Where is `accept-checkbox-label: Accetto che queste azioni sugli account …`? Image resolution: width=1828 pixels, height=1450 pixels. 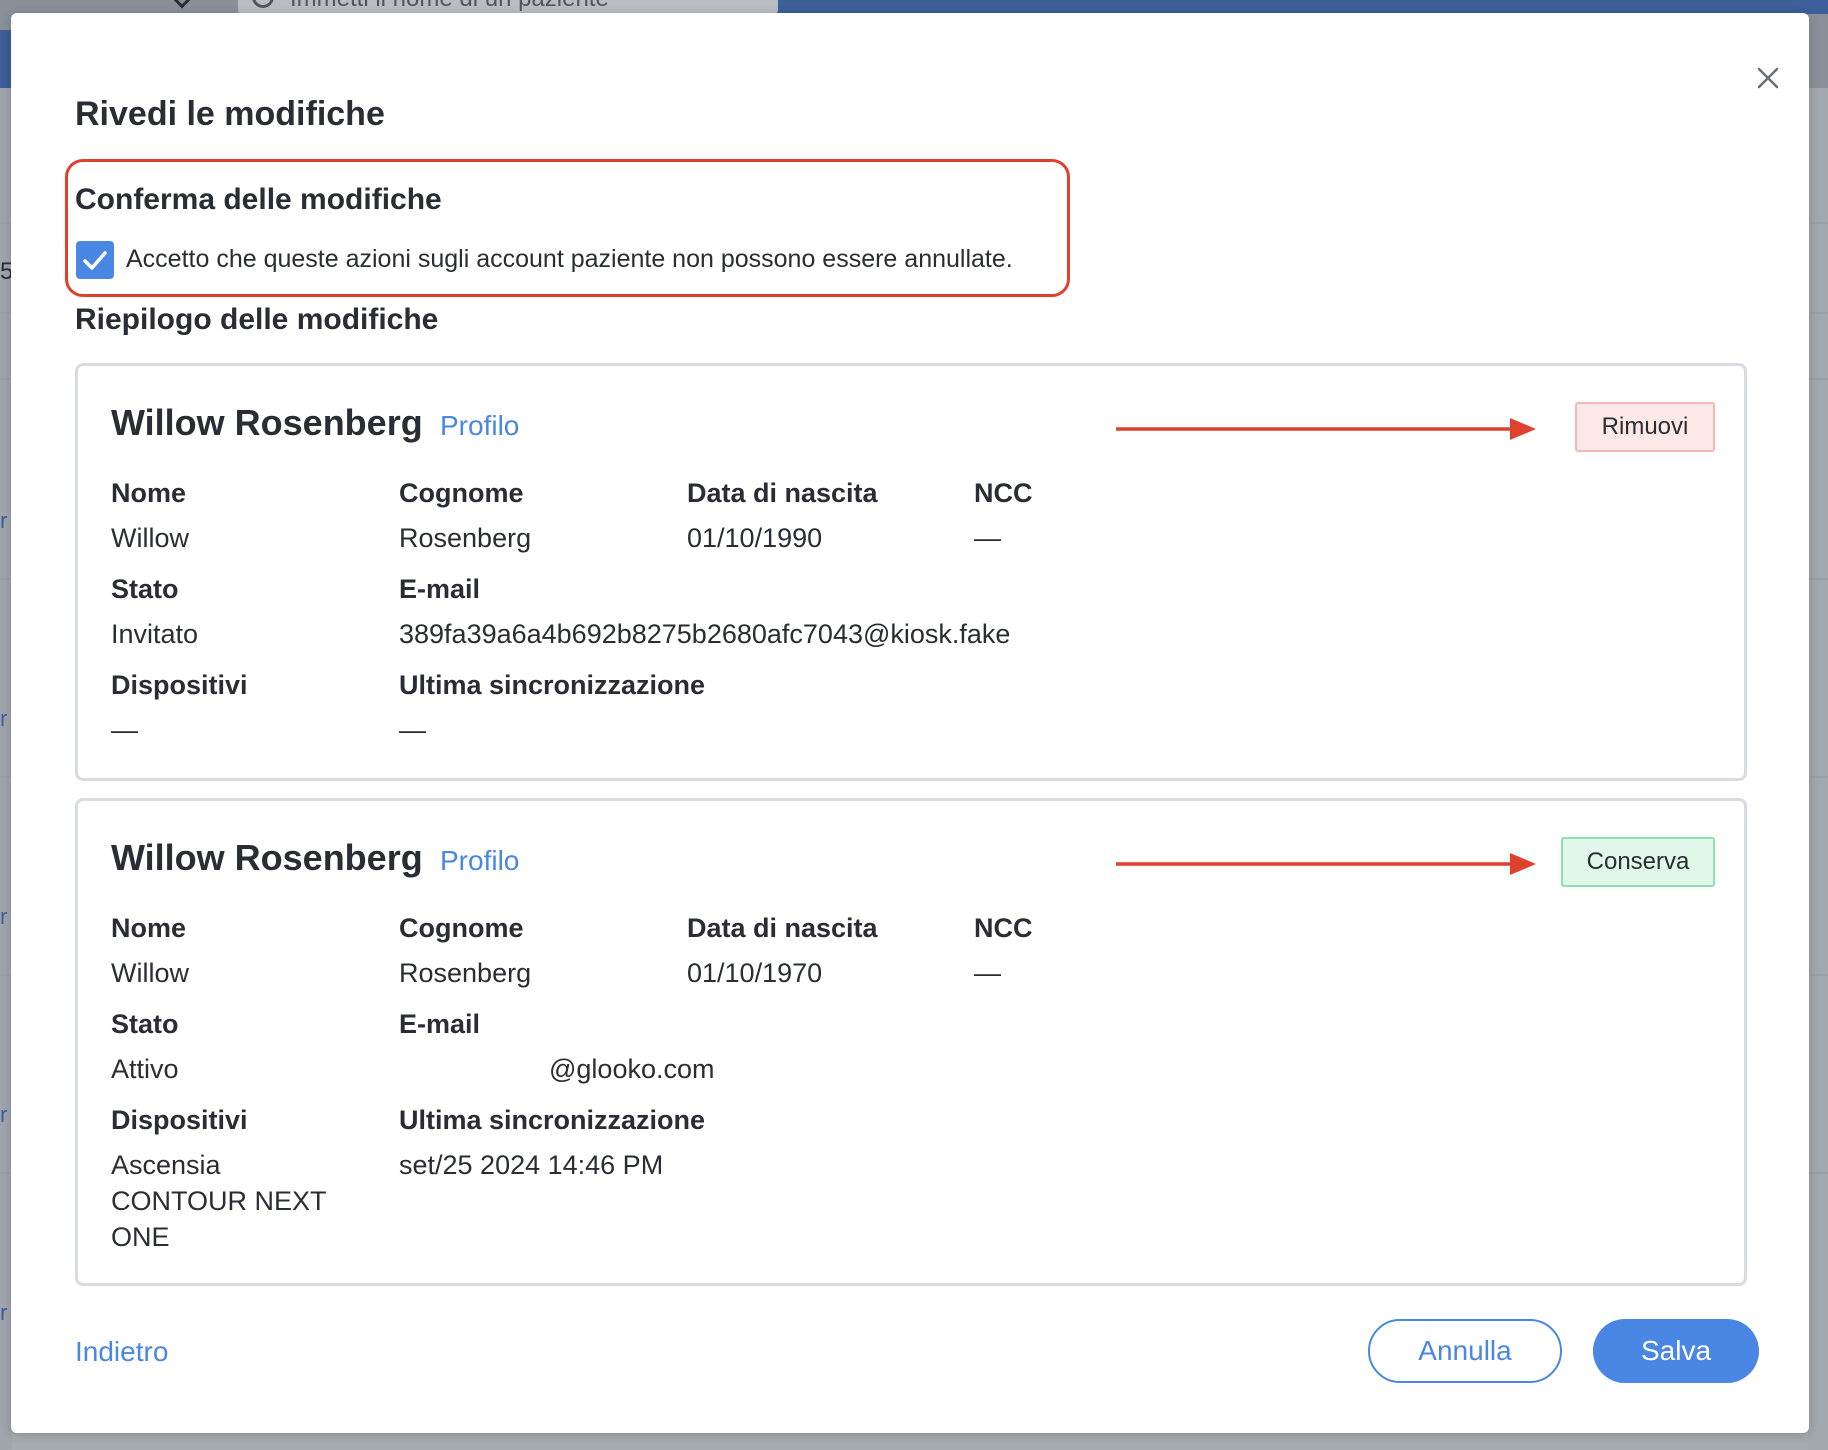
accept-checkbox-label: Accetto che queste azioni sugli account … is located at coordinates (569, 259).